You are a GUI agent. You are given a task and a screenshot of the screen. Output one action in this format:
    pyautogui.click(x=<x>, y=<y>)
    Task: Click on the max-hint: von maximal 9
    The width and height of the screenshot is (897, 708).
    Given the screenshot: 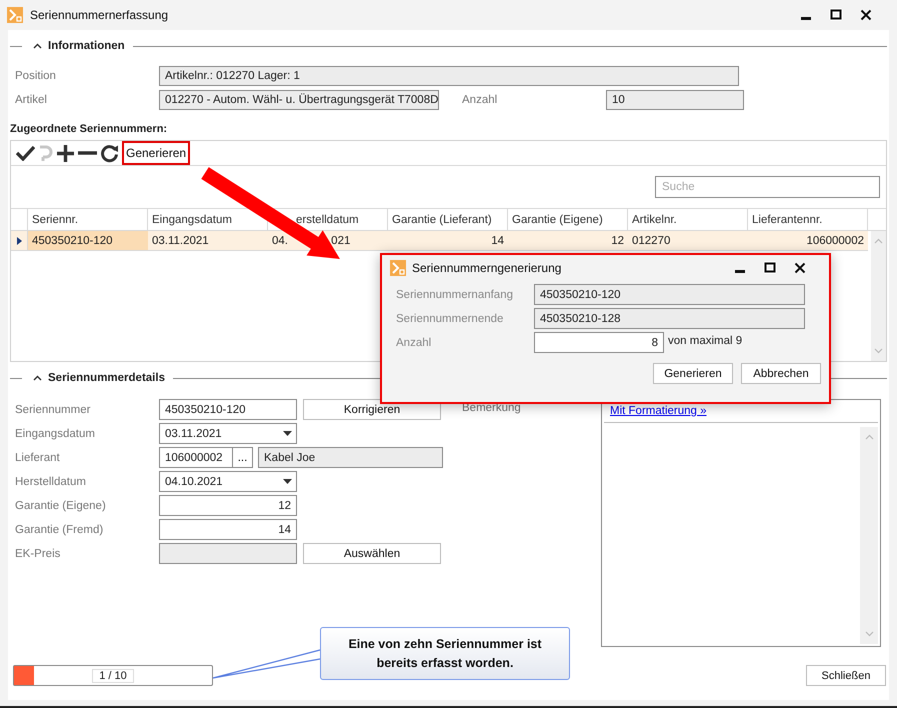 What is the action you would take?
    pyautogui.click(x=705, y=340)
    